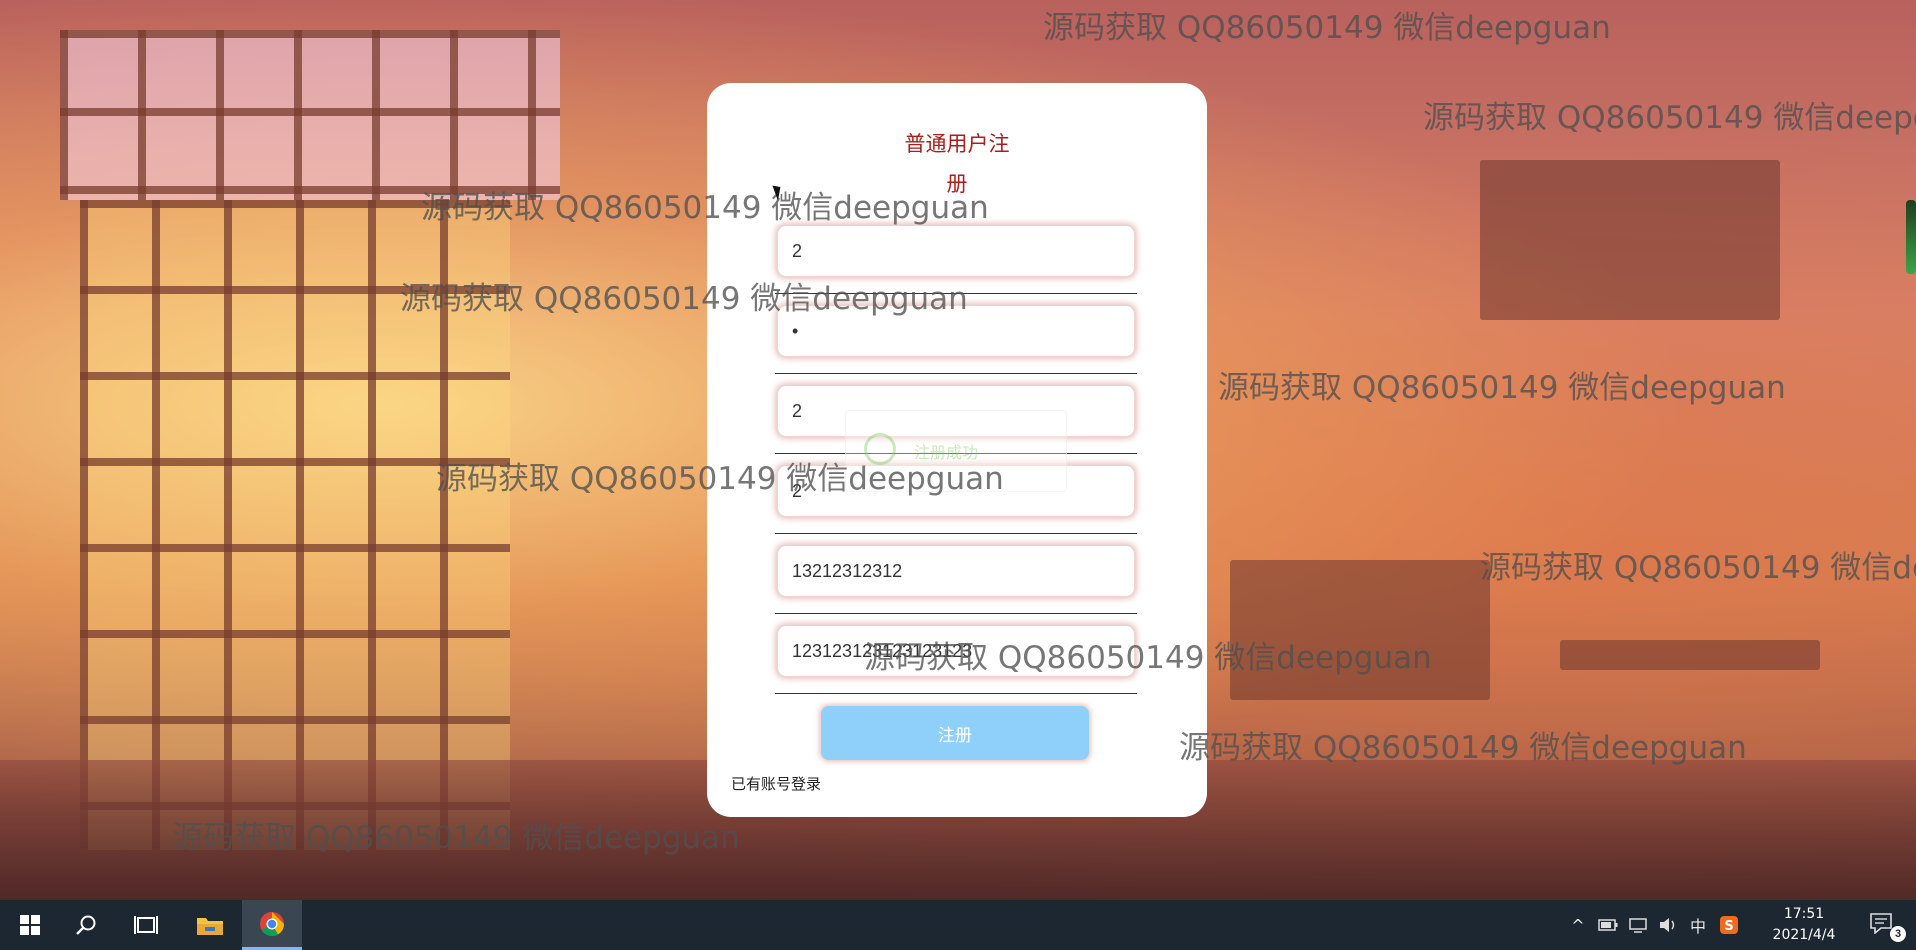 This screenshot has width=1916, height=950. Describe the element at coordinates (1804, 914) in the screenshot. I see `clock-time: 17:51` at that location.